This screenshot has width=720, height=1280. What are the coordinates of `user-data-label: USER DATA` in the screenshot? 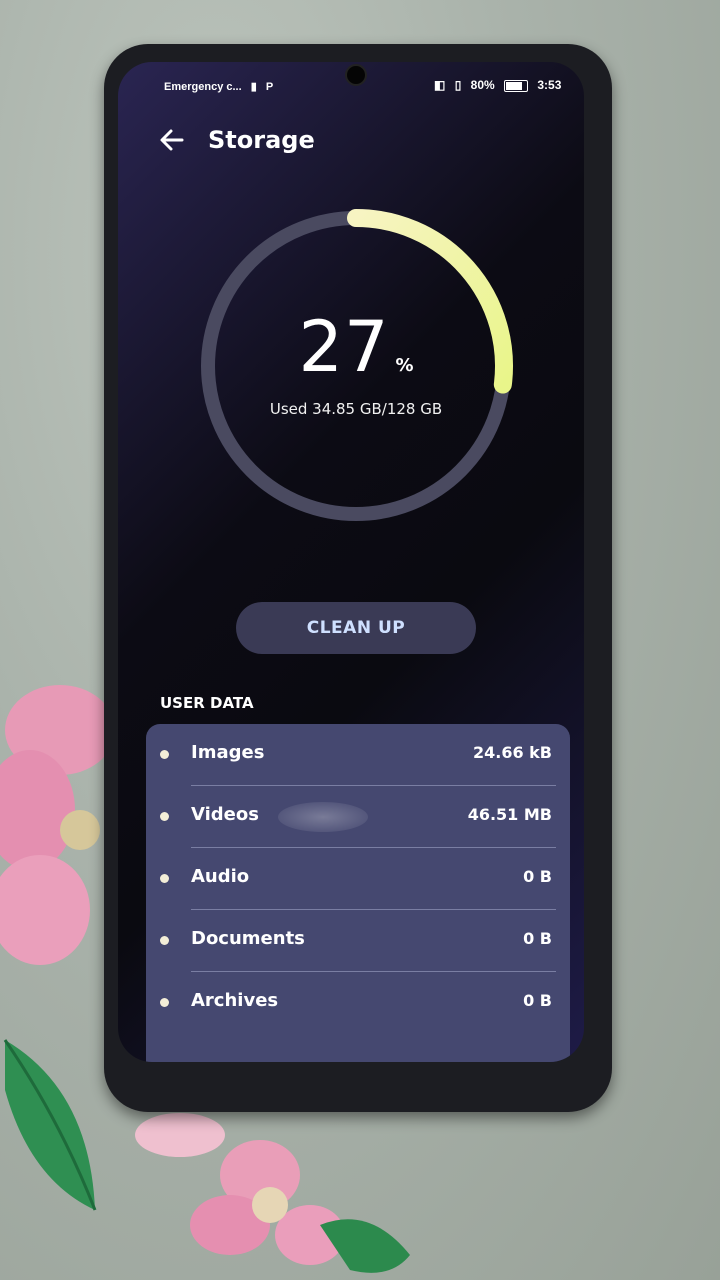 It's located at (207, 703).